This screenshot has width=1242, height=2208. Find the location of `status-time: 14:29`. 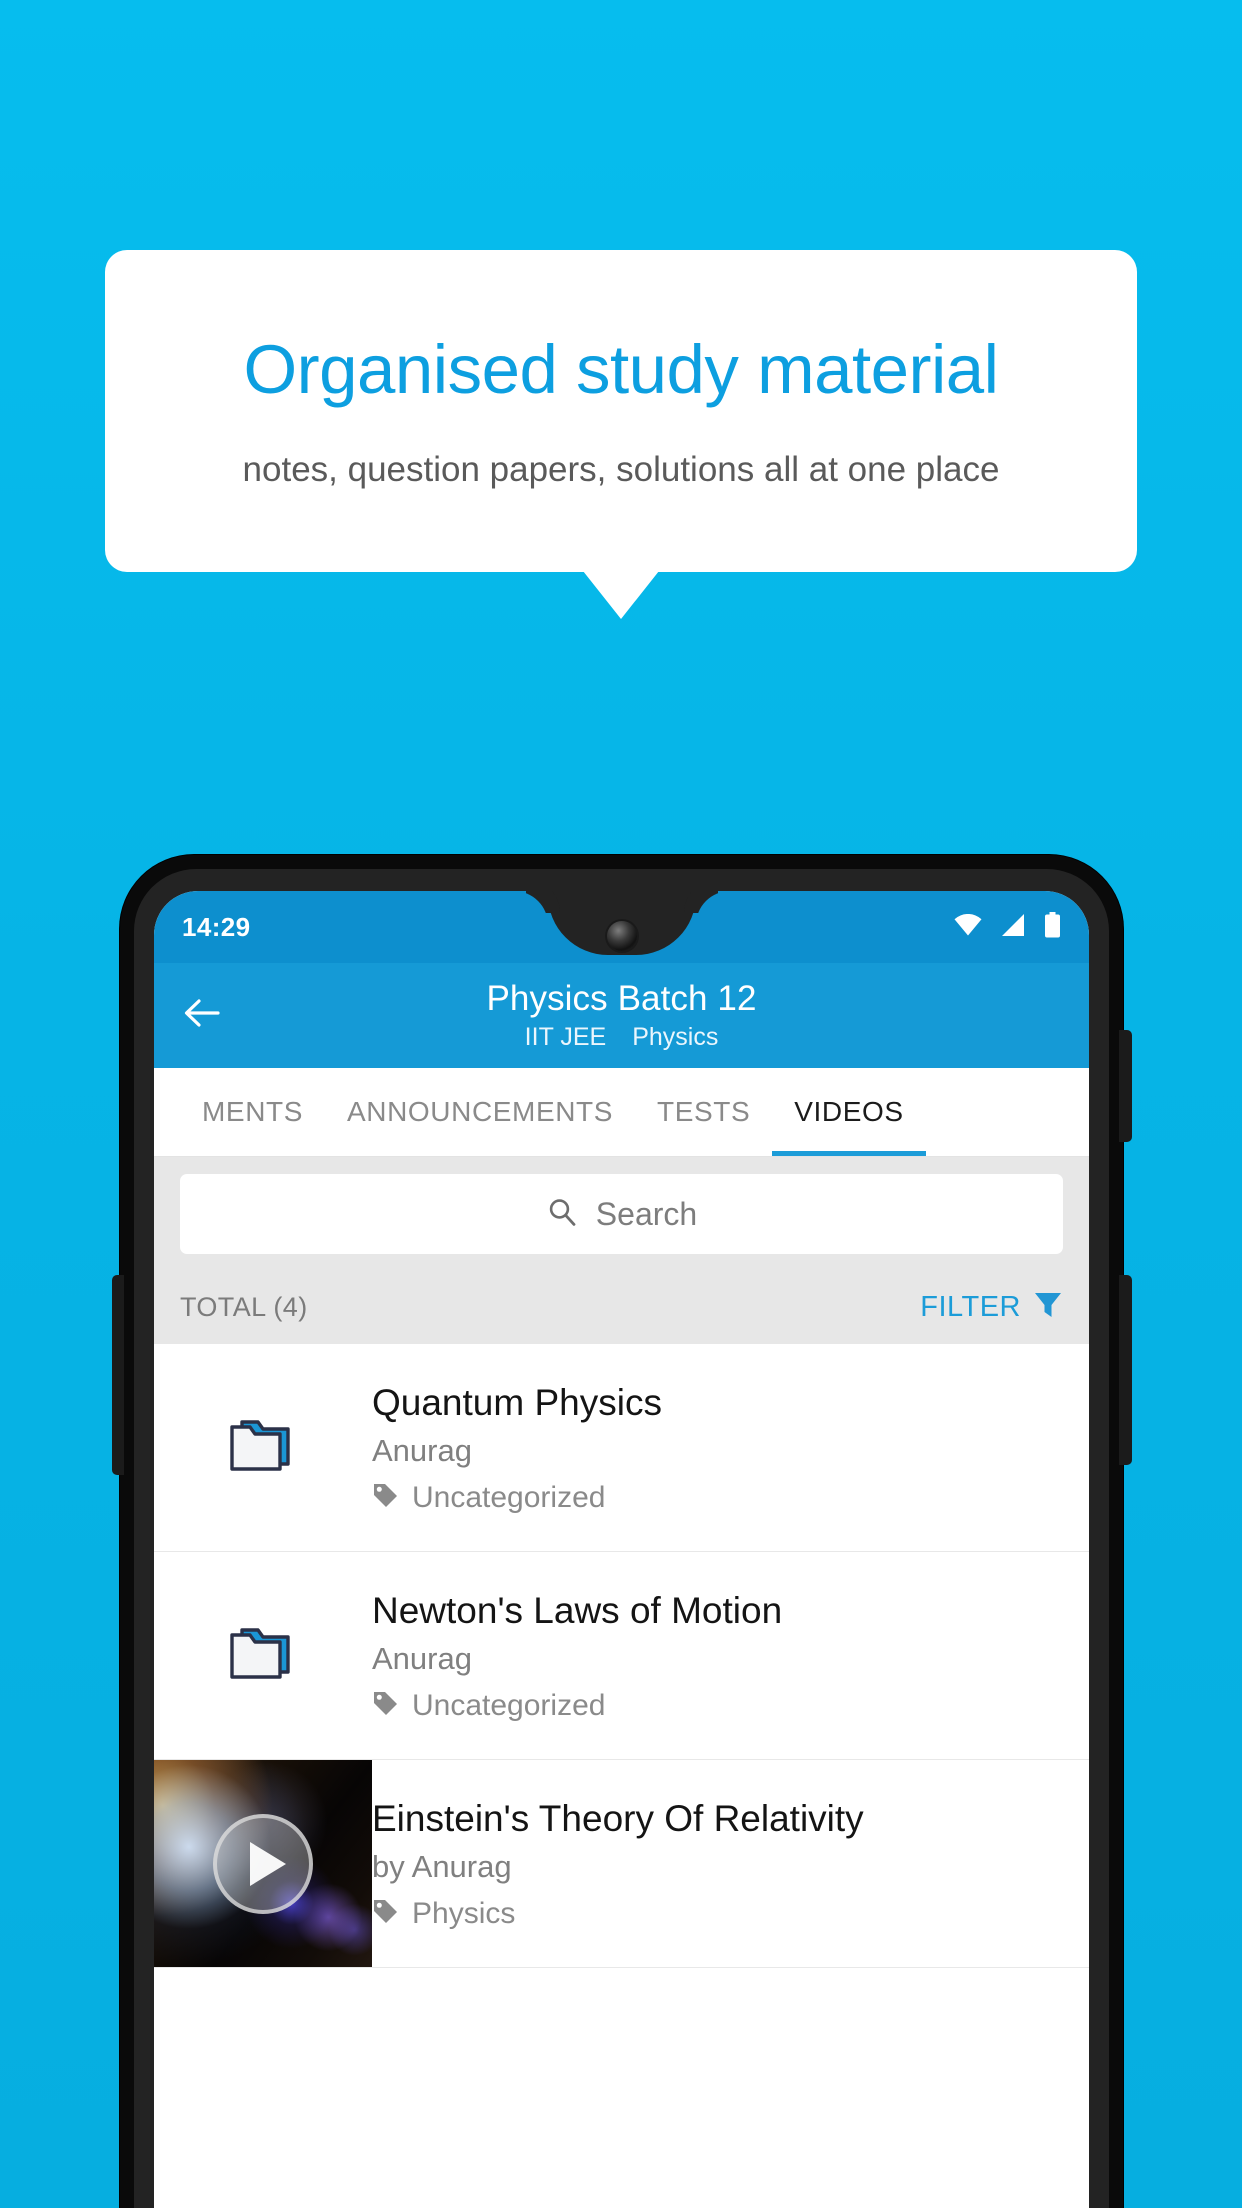

status-time: 14:29 is located at coordinates (216, 926).